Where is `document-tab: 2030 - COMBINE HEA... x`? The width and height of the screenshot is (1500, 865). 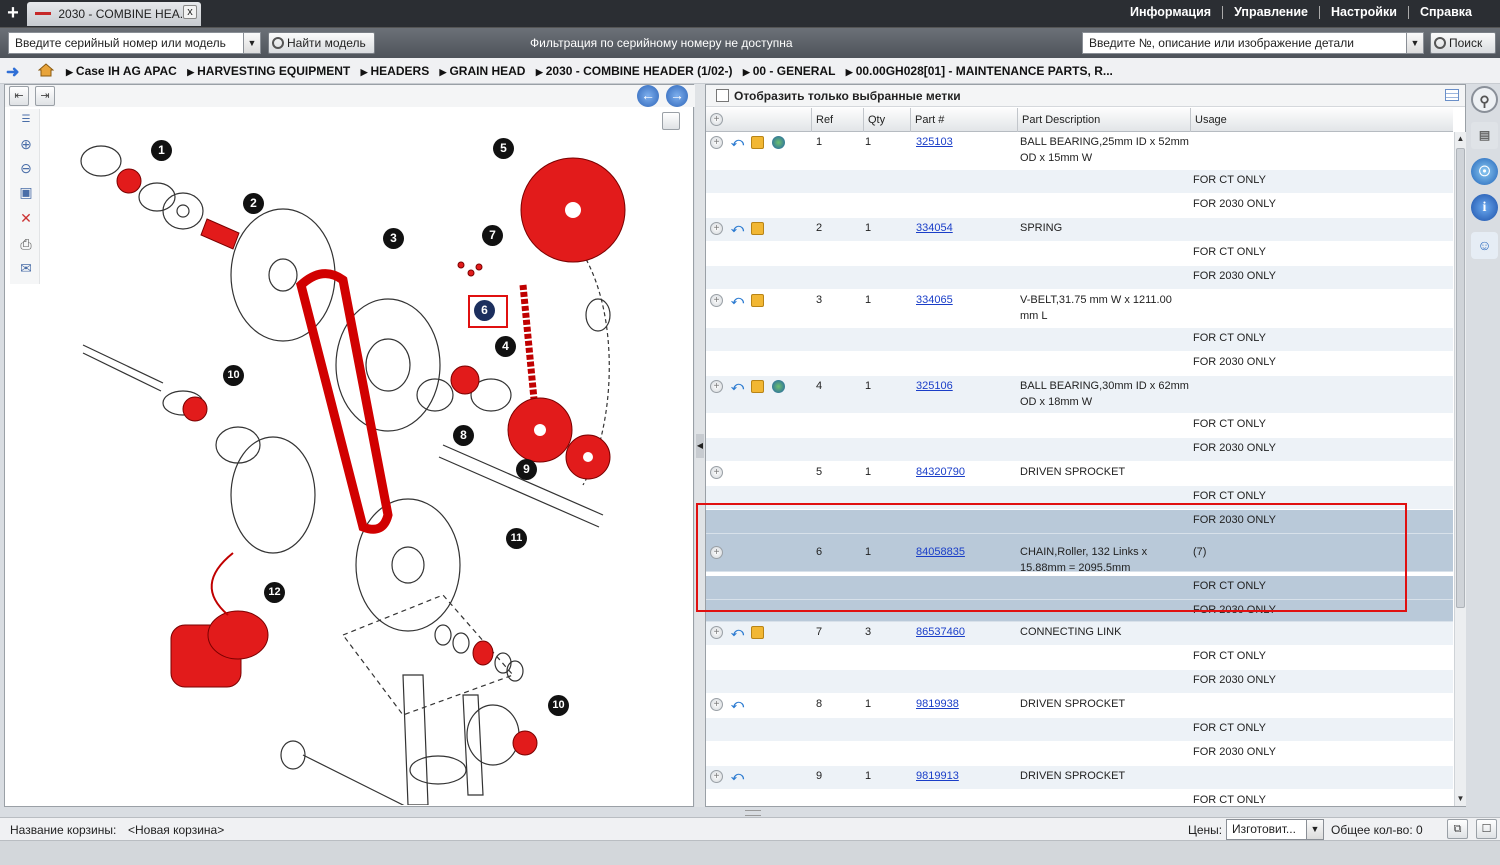 document-tab: 2030 - COMBINE HEA... x is located at coordinates (114, 14).